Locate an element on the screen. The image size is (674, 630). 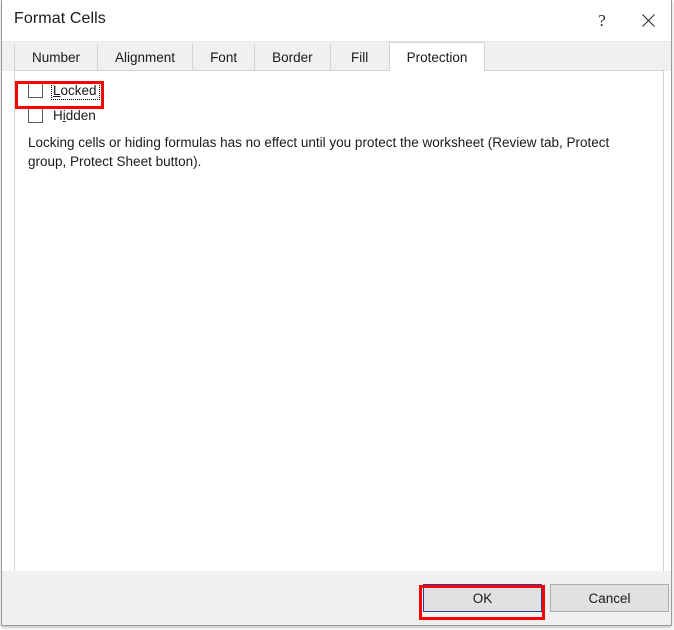
tab-fill: Fill is located at coordinates (359, 57).